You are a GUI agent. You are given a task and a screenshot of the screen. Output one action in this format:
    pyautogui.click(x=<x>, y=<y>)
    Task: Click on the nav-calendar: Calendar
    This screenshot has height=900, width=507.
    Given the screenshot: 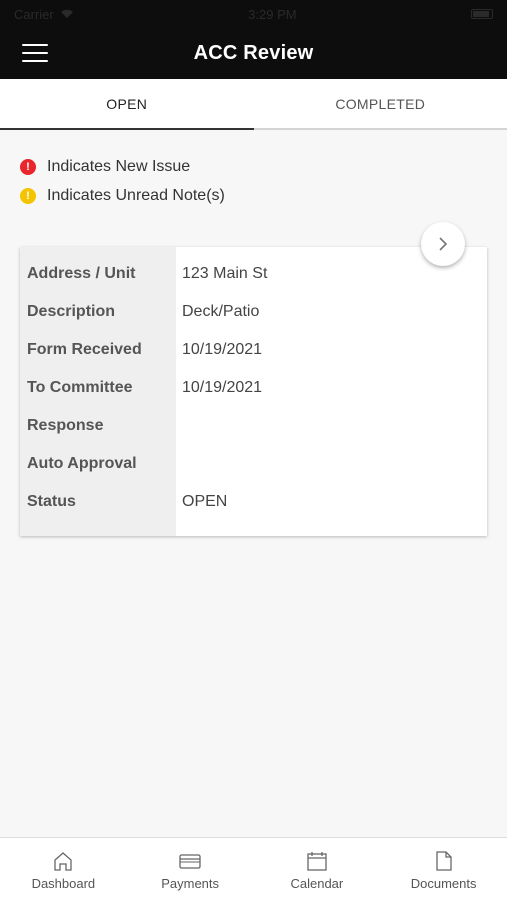 What is the action you would take?
    pyautogui.click(x=317, y=869)
    